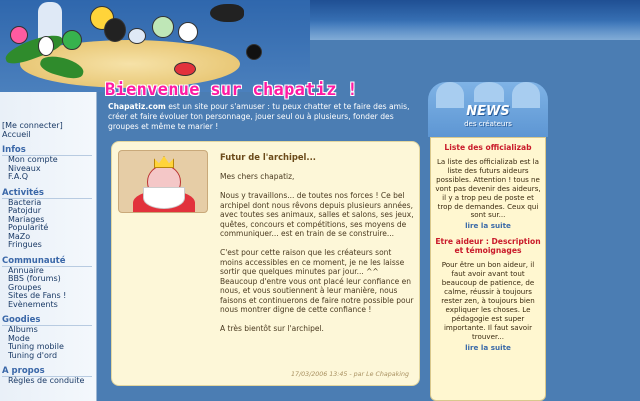 This screenshot has height=401, width=640. Describe the element at coordinates (488, 124) in the screenshot. I see `news-logo-sub: des créateurs` at that location.